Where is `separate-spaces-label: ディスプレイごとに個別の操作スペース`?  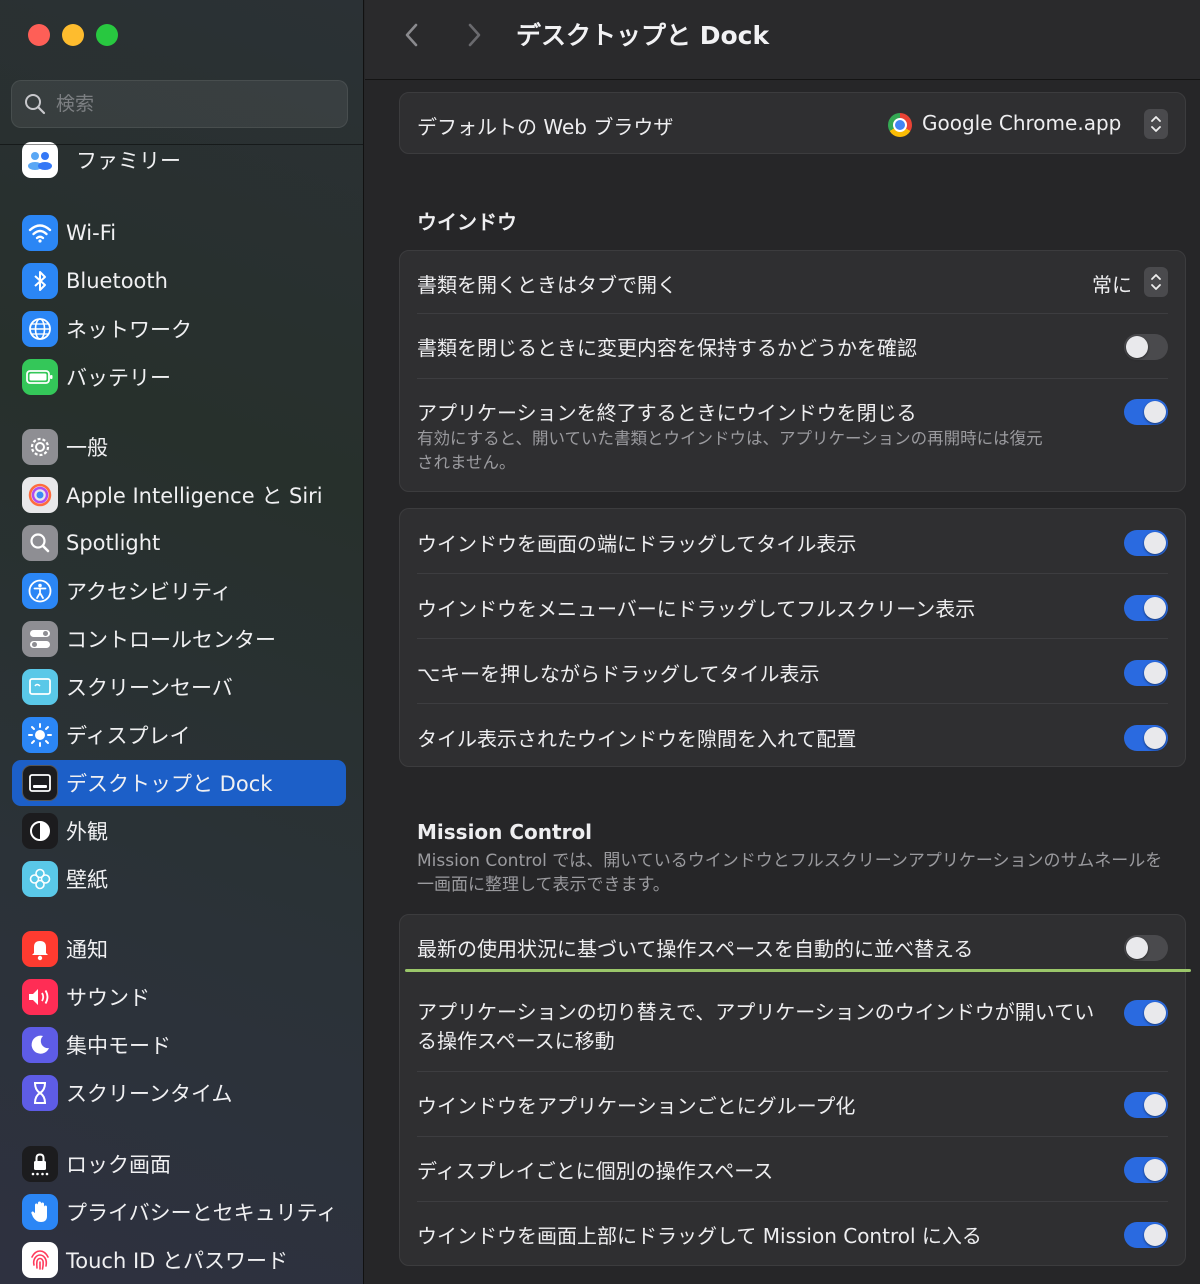
separate-spaces-label: ディスプレイごとに個別の操作スペース is located at coordinates (595, 1171).